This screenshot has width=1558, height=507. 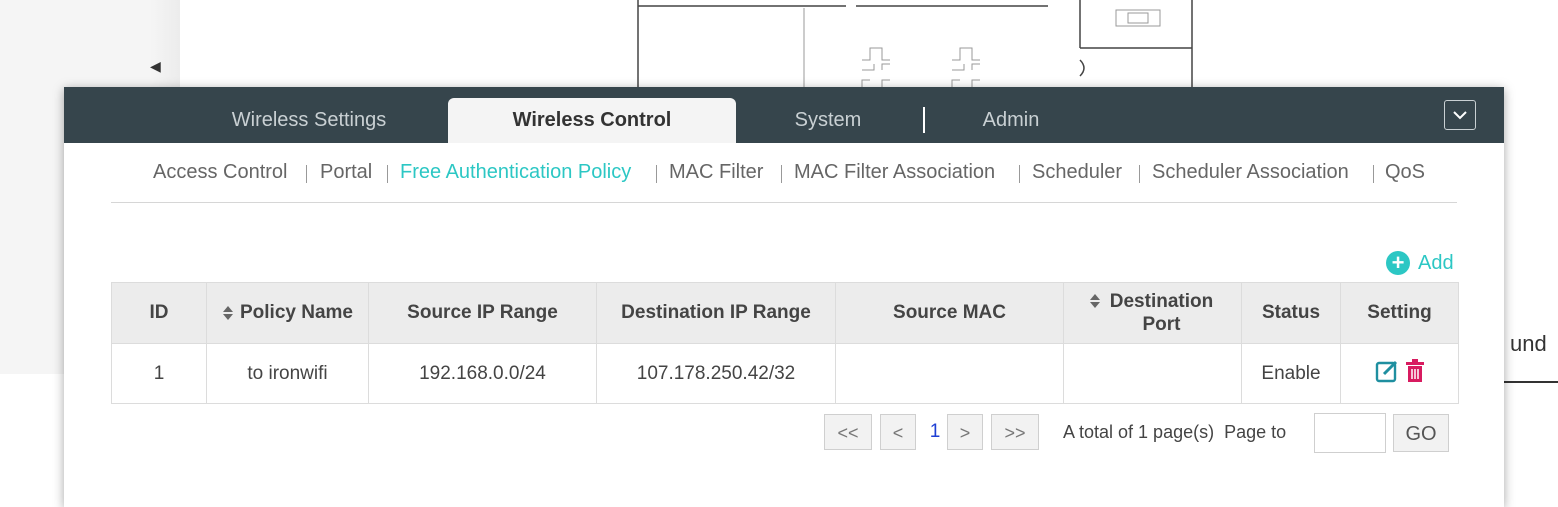 I want to click on cell-destination-port, so click(x=1152, y=373).